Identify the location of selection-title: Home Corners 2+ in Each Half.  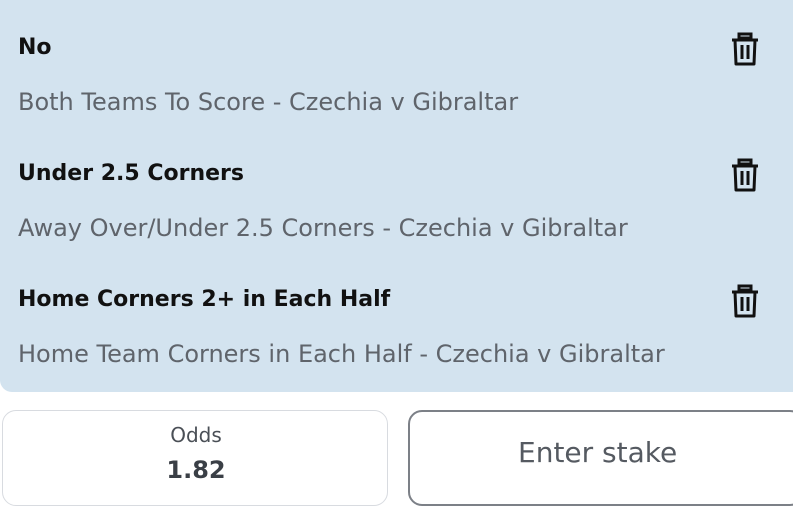
(204, 299).